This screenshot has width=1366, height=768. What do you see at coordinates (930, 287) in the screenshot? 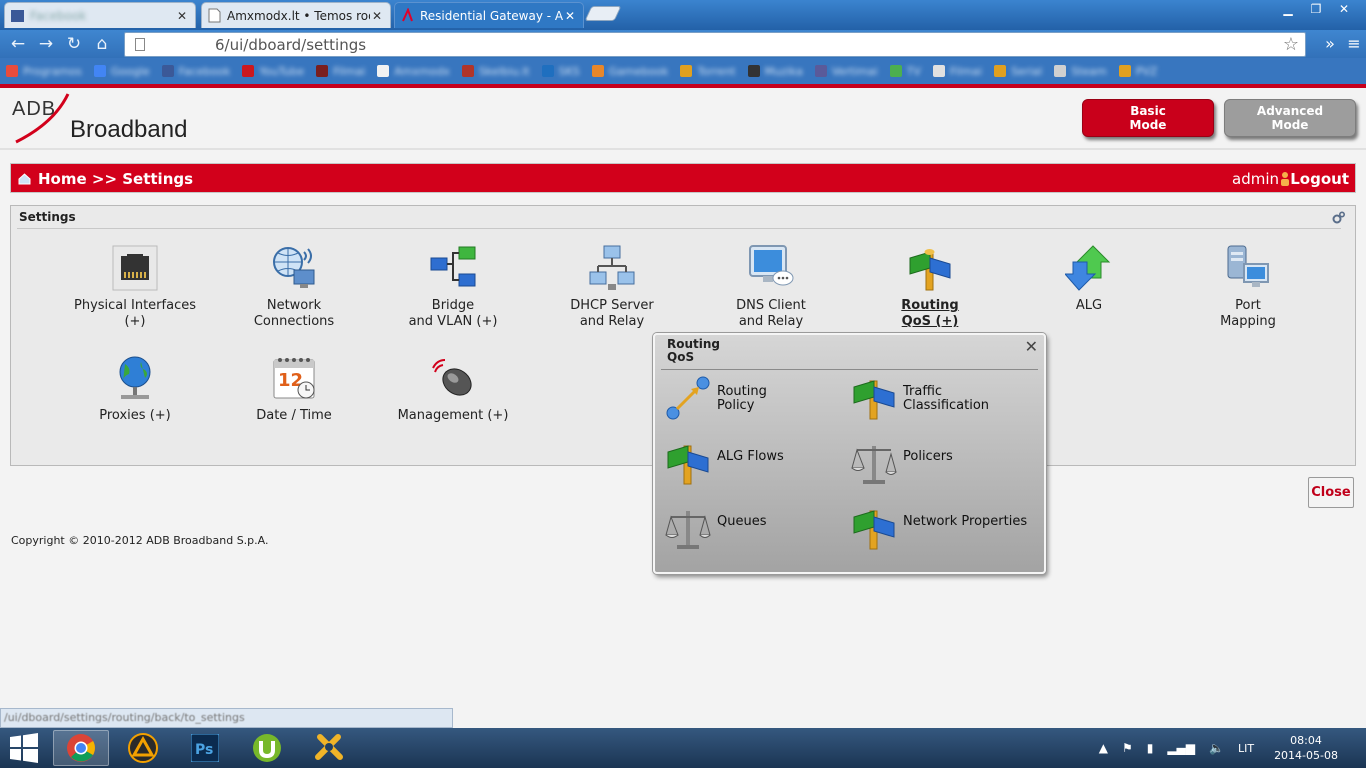
I see `settings-item-routing-qos: Routing QoS (+)` at bounding box center [930, 287].